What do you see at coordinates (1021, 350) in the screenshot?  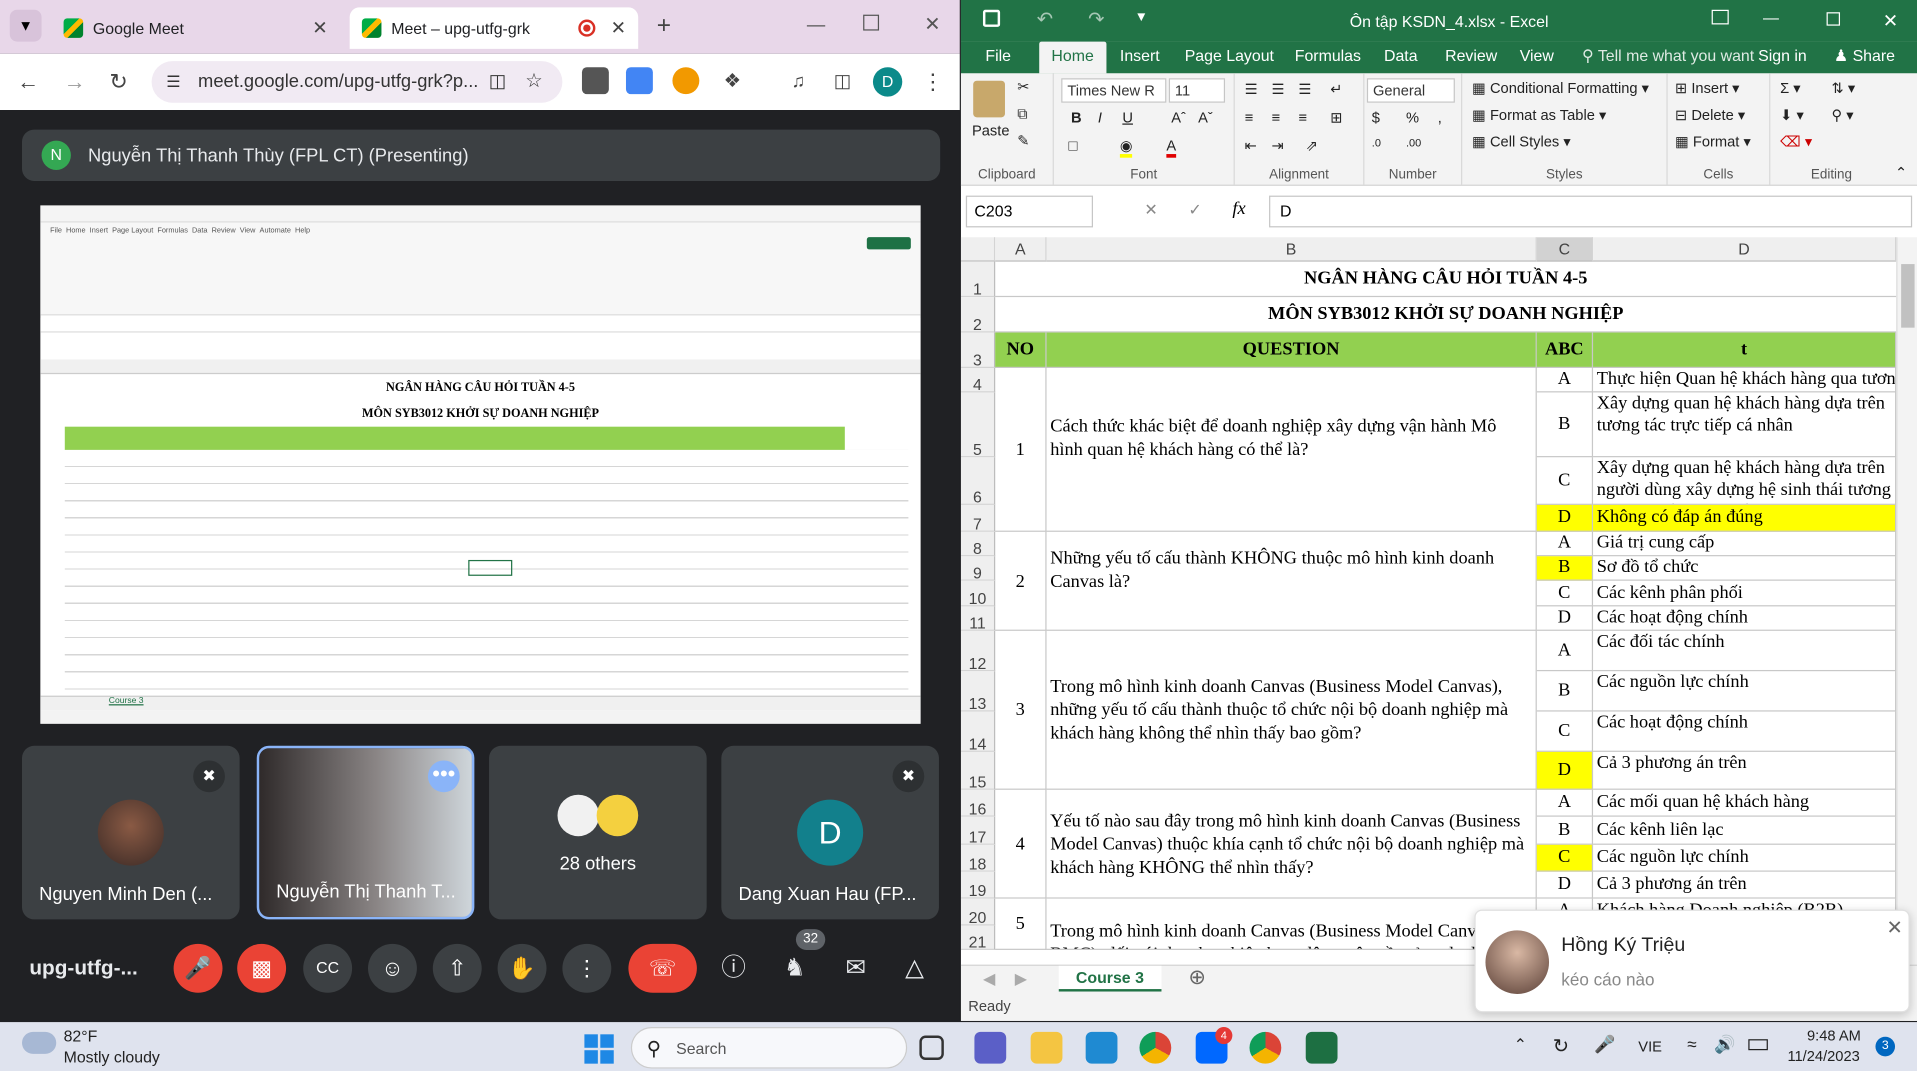 I see `header-cell: NO` at bounding box center [1021, 350].